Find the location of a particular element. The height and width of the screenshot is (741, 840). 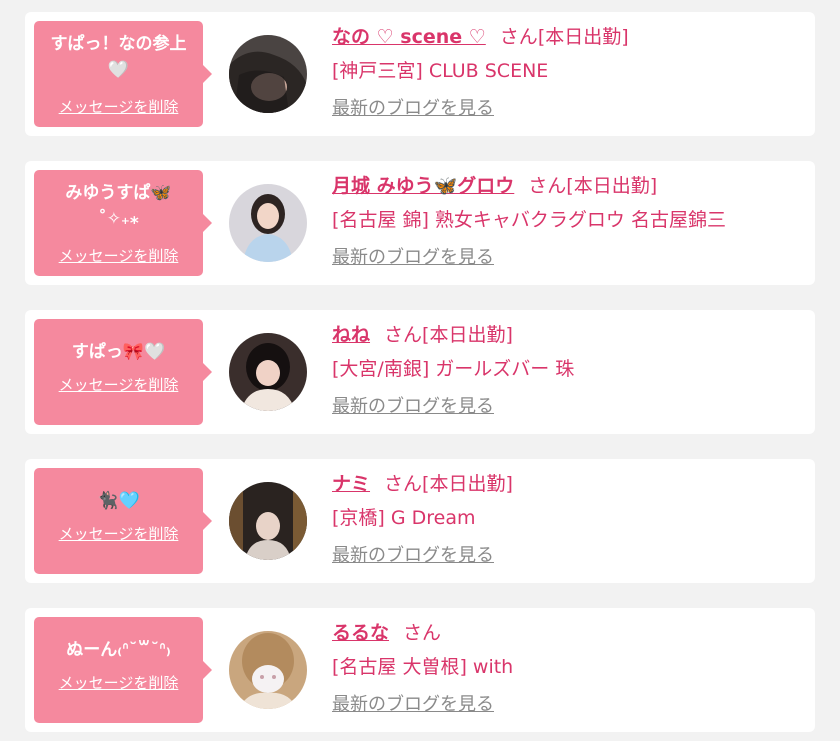

message-text: 🐈‍⬛🩵 is located at coordinates (118, 501).